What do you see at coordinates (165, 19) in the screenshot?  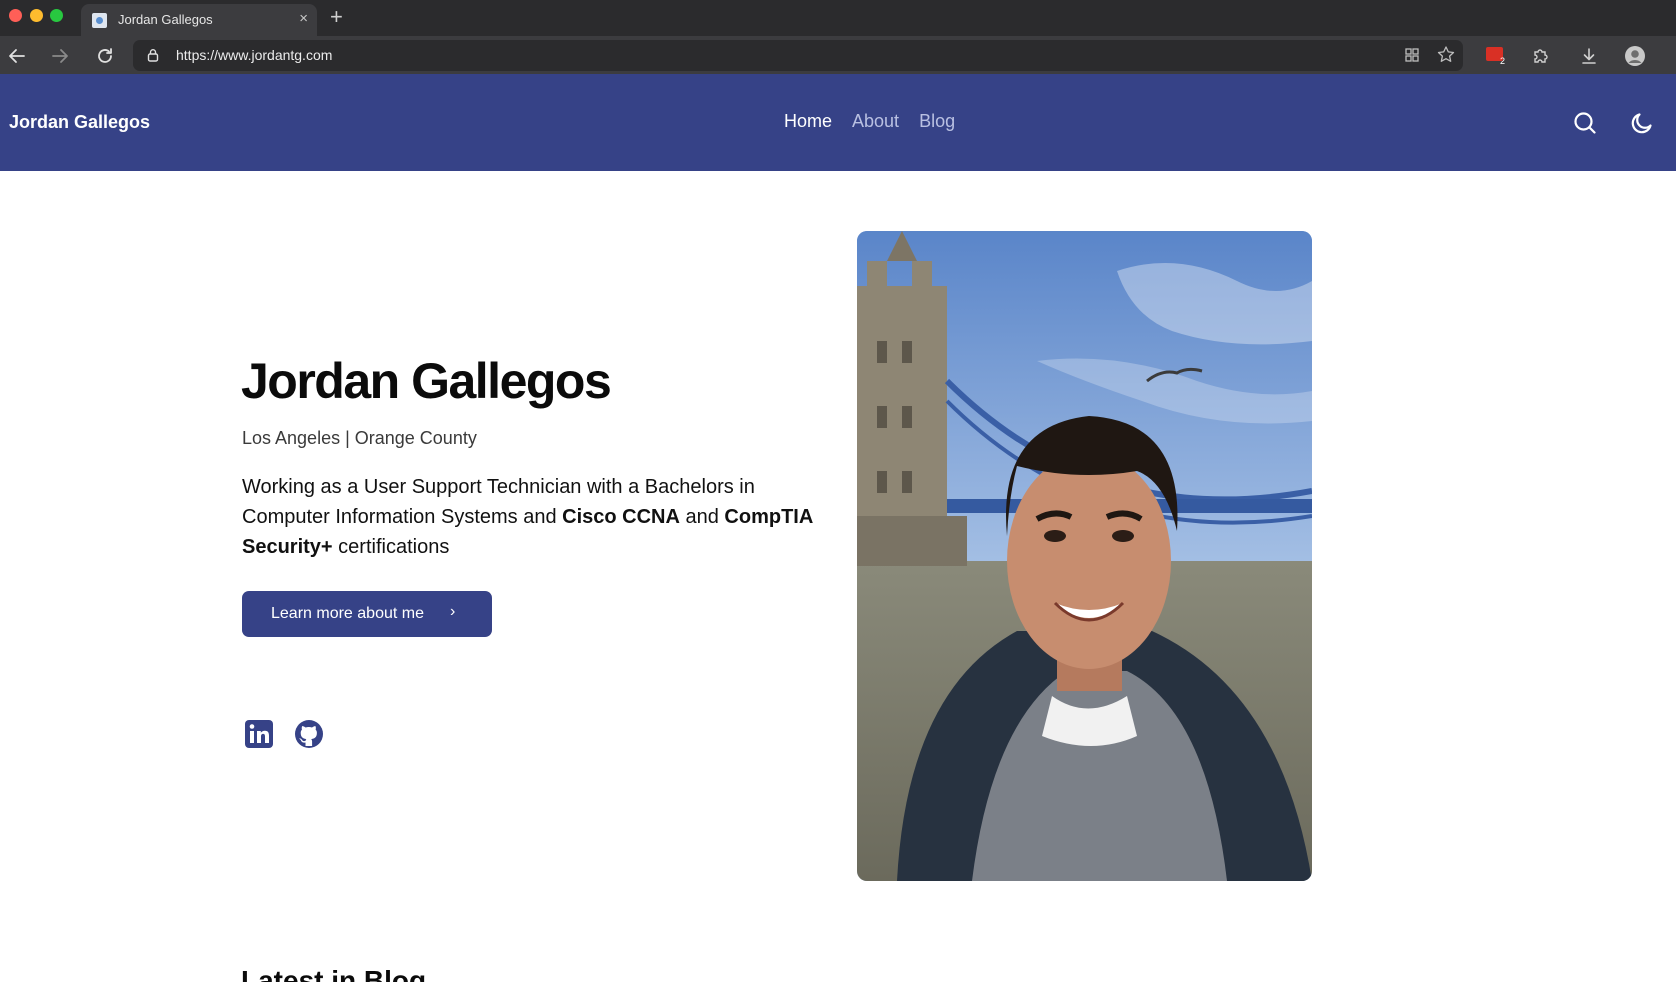 I see `tab-title: Jordan Gallegos` at bounding box center [165, 19].